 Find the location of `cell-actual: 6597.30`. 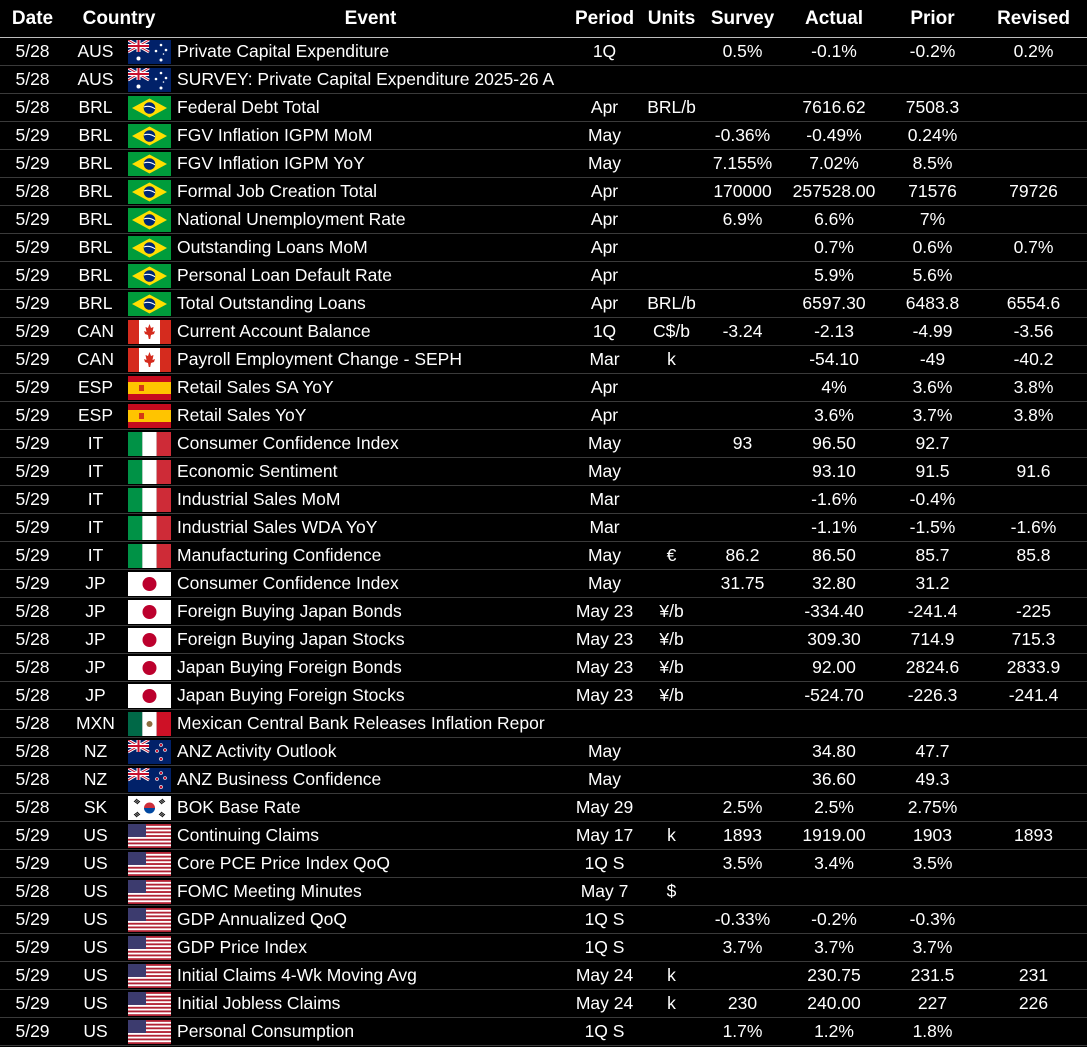

cell-actual: 6597.30 is located at coordinates (834, 303).